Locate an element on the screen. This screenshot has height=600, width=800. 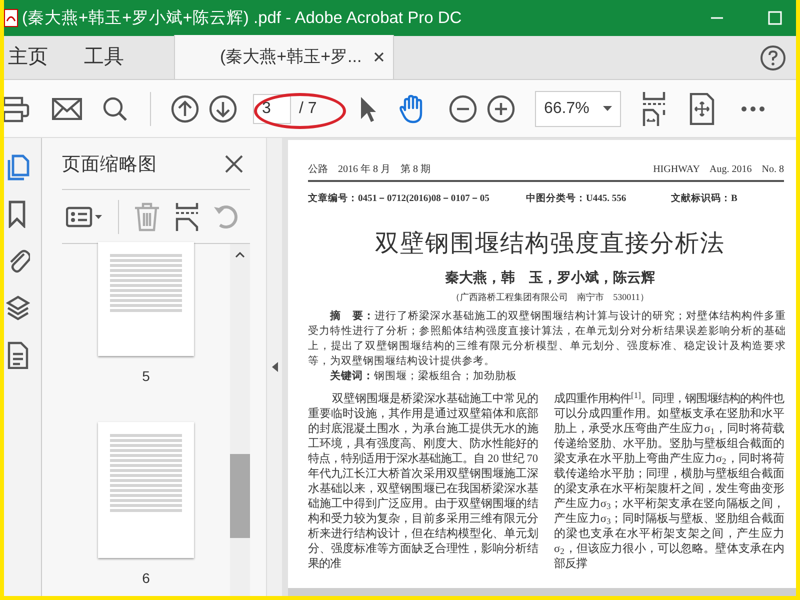
keywords: 关键词：钢围堰；梁板组合；加劲肋板 is located at coordinates (423, 376).